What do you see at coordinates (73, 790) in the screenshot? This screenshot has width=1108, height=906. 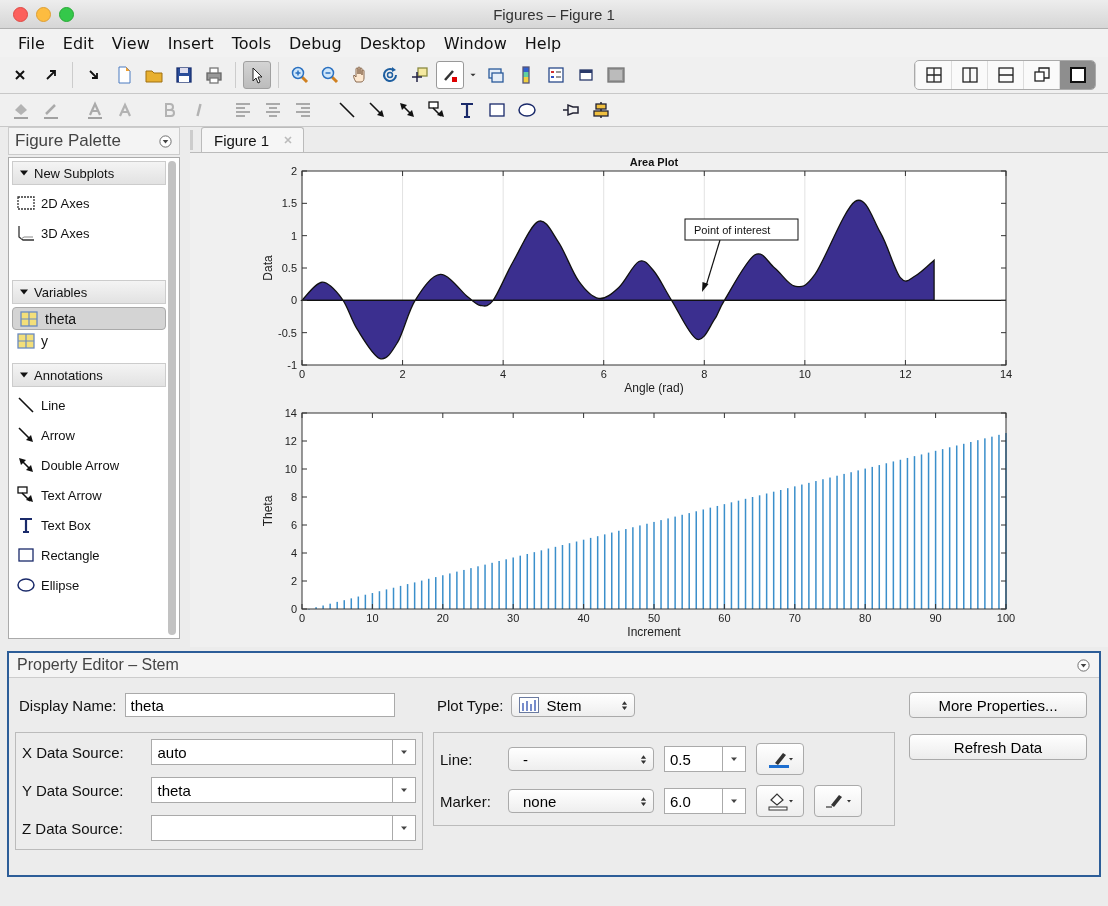 I see `field-label: Y Data Source:` at bounding box center [73, 790].